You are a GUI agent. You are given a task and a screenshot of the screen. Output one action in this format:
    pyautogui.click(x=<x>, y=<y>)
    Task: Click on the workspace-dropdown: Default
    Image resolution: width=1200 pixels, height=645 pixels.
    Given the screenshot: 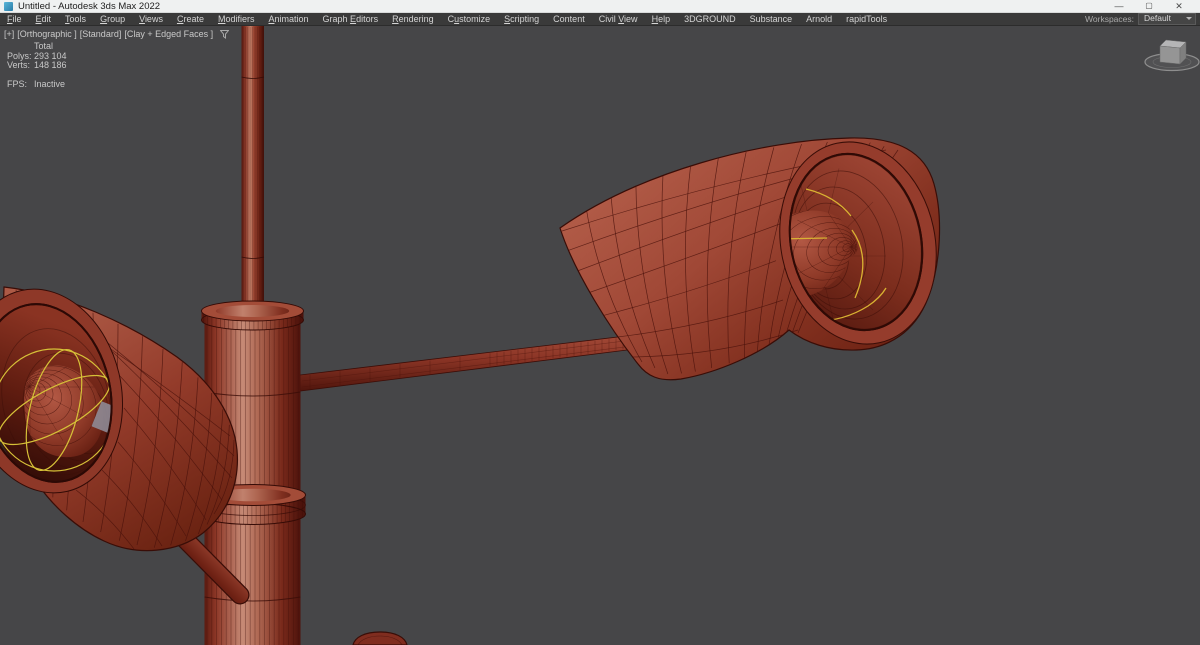 What is the action you would take?
    pyautogui.click(x=1167, y=19)
    